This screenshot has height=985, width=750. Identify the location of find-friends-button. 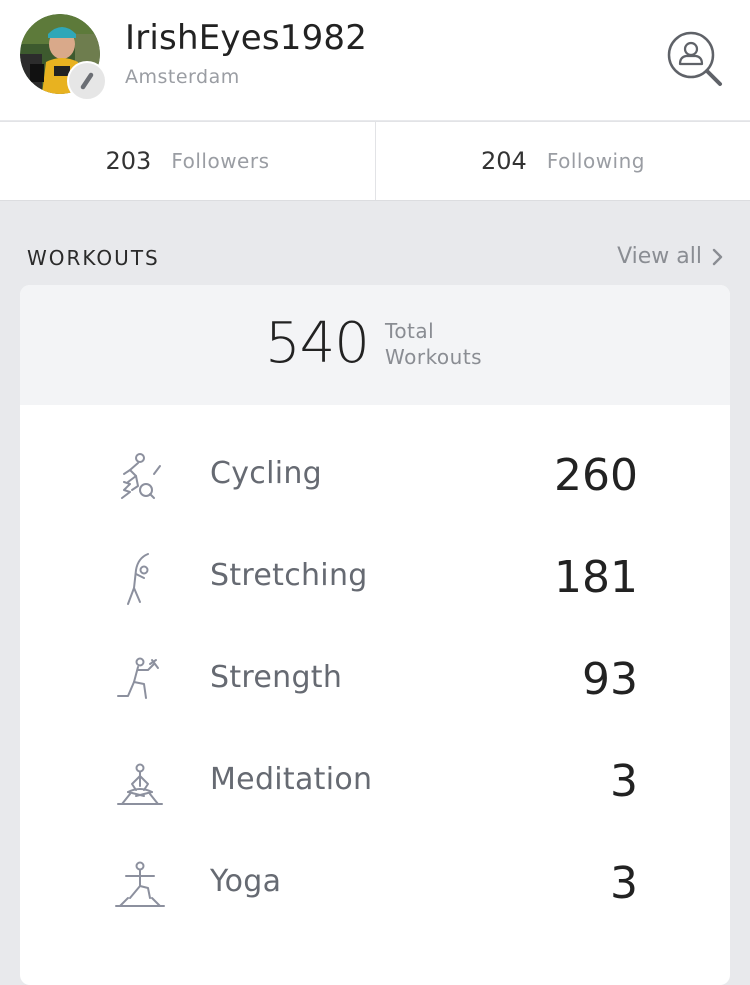
(695, 59).